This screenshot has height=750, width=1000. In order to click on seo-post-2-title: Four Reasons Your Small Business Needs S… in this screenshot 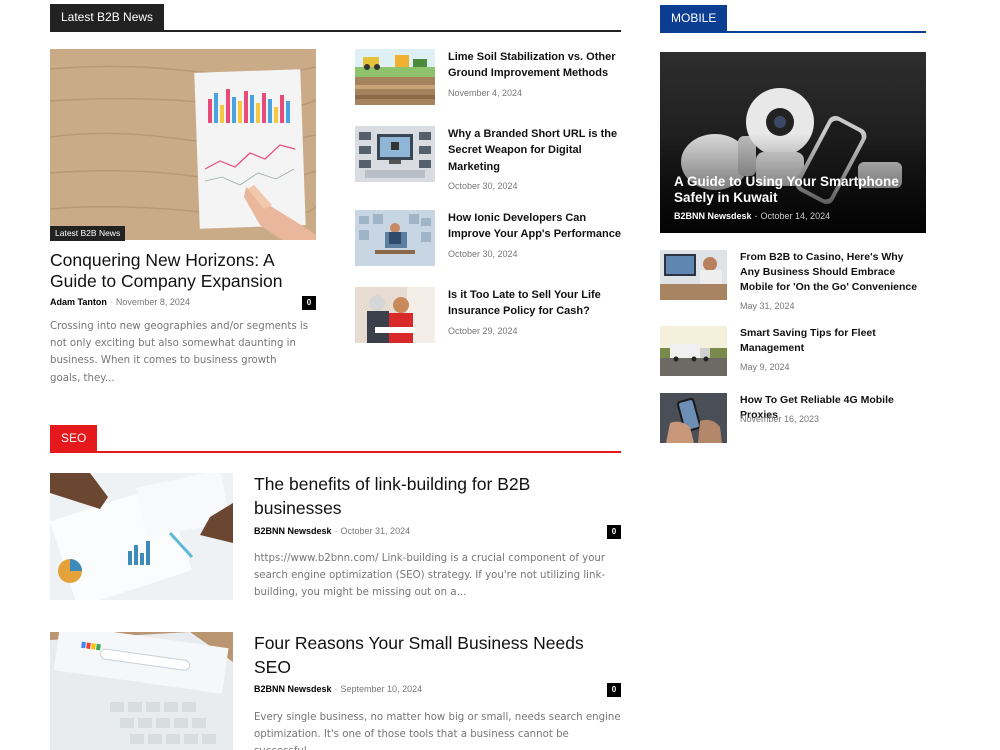, I will do `click(434, 655)`.